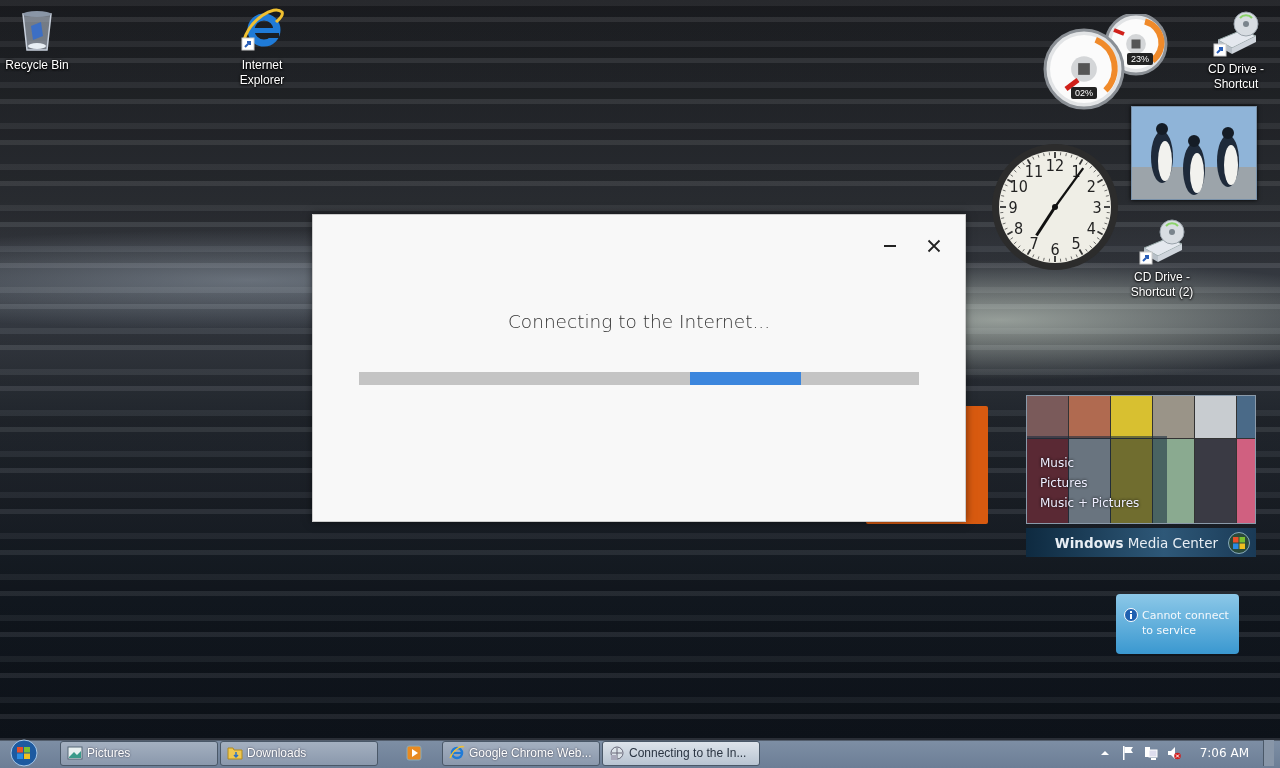 Image resolution: width=1280 pixels, height=768 pixels. I want to click on clock-numeral: 2, so click(1091, 186).